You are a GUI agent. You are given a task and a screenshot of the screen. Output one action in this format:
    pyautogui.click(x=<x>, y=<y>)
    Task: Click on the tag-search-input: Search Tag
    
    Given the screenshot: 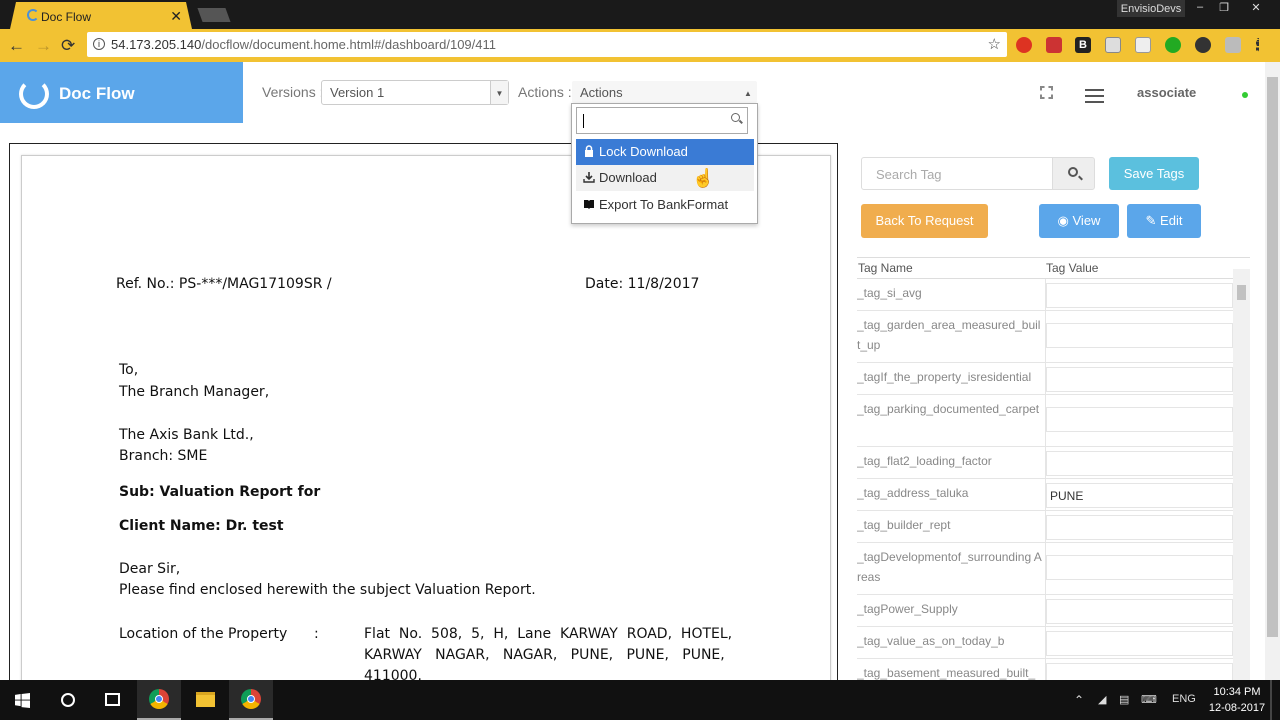 What is the action you would take?
    pyautogui.click(x=957, y=173)
    